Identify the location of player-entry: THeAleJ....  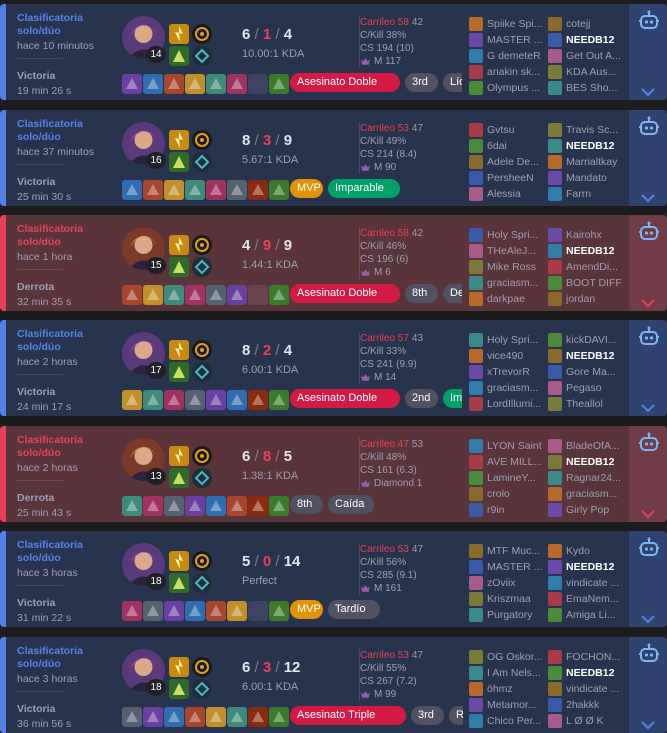
(508, 251).